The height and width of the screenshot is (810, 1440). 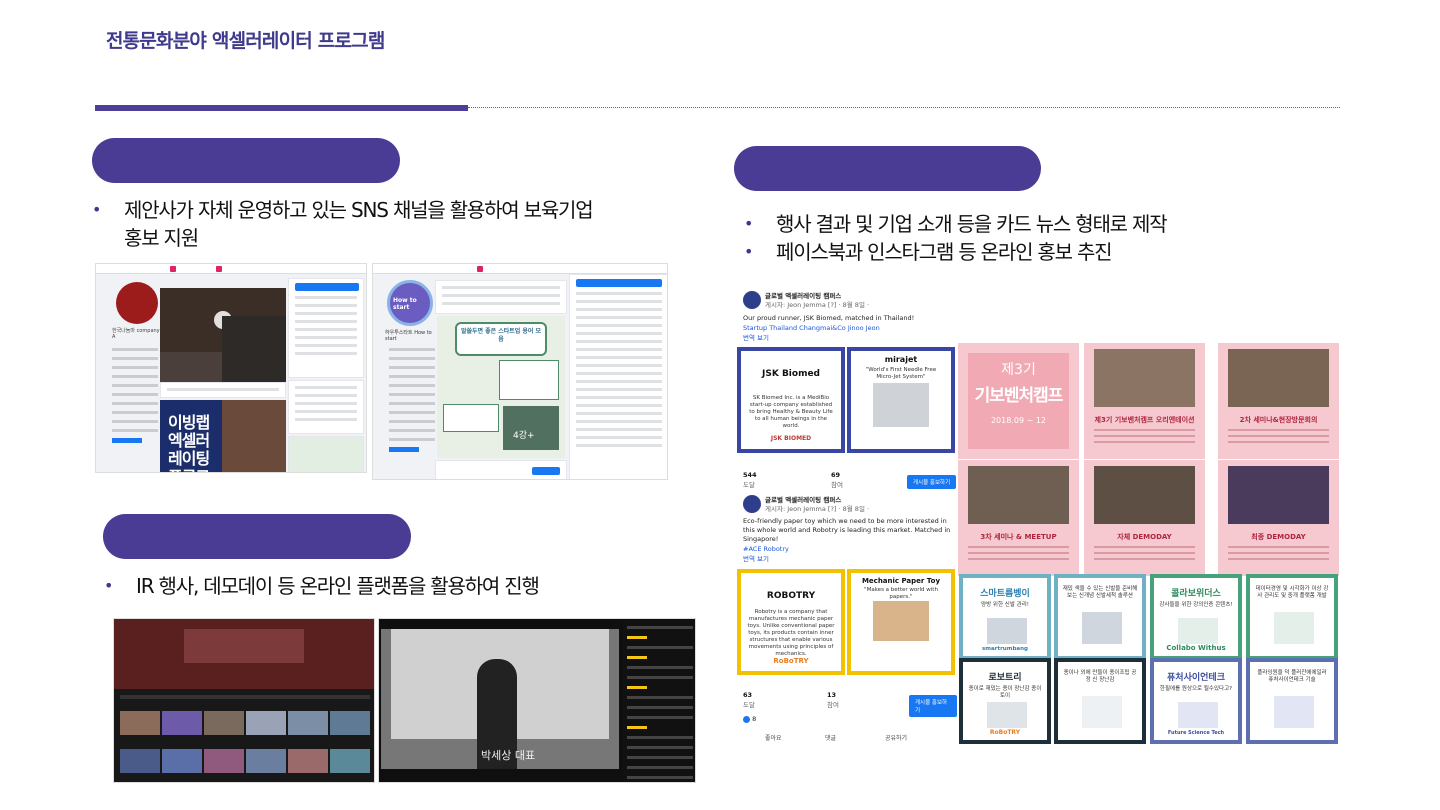 What do you see at coordinates (245, 697) in the screenshot?
I see `channel-tabs` at bounding box center [245, 697].